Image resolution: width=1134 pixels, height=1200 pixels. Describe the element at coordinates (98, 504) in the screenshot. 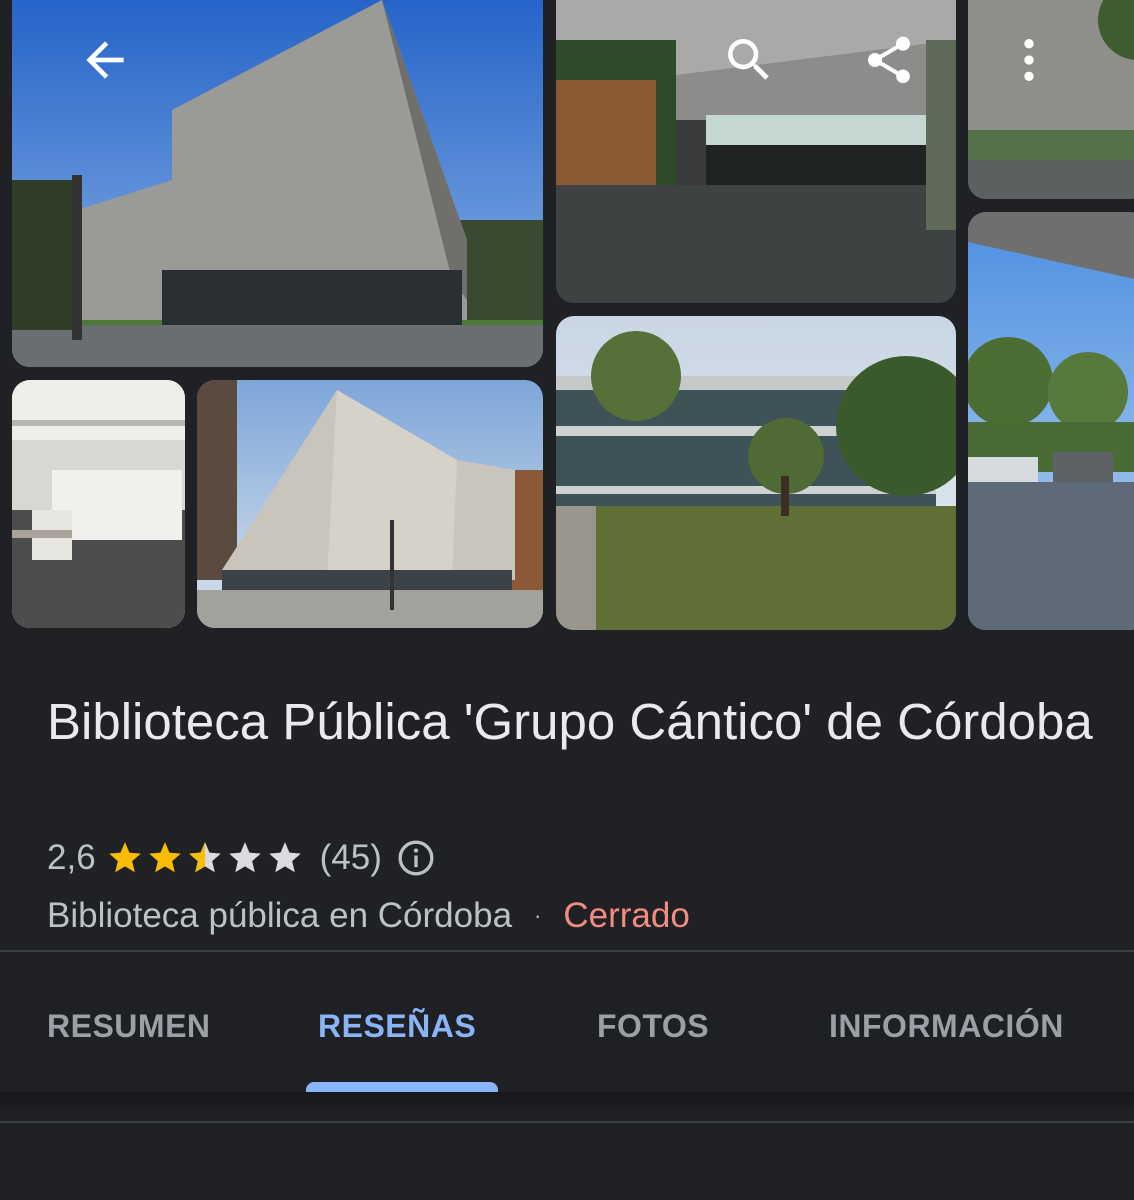

I see `photo-interior-shelves` at that location.